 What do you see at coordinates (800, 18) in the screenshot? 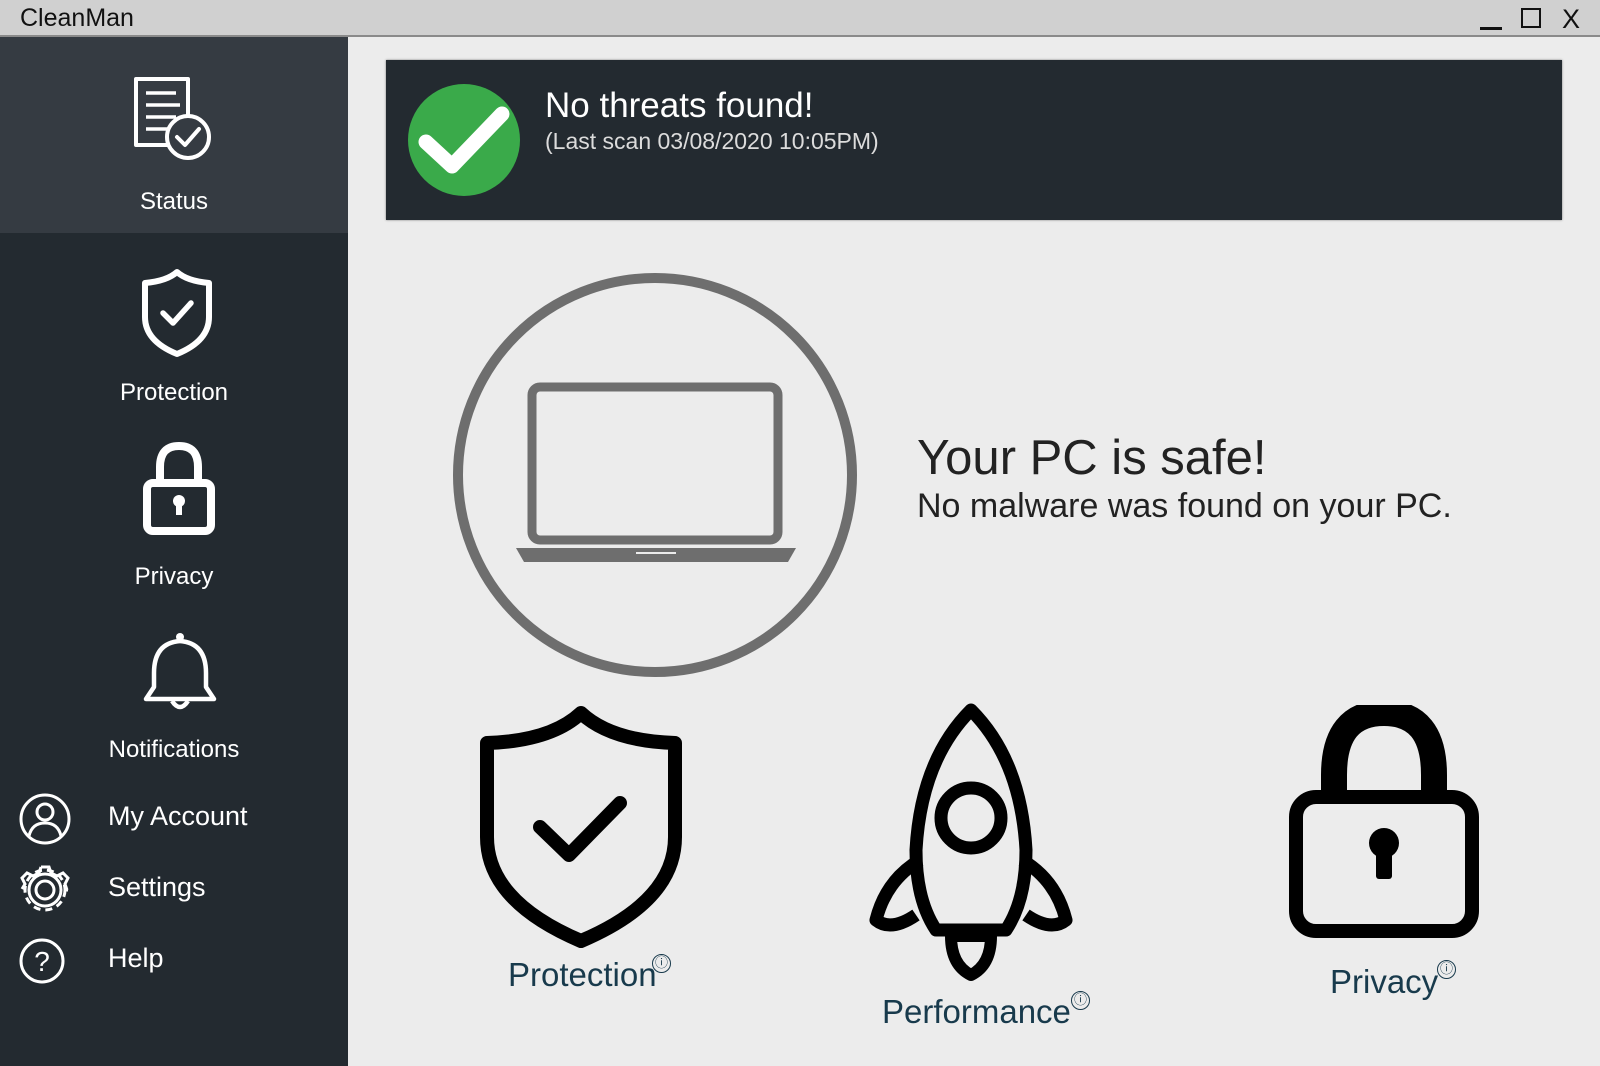
I see `title-bar: CleanMan X` at bounding box center [800, 18].